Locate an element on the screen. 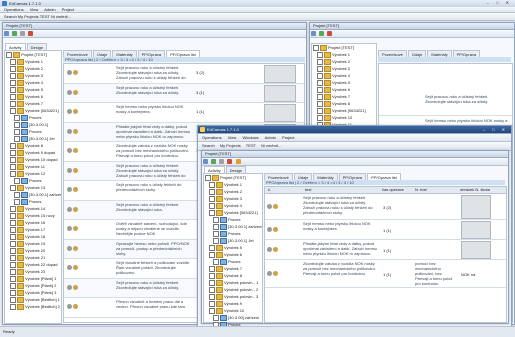  front-menu-project: Project is located at coordinates (288, 137).